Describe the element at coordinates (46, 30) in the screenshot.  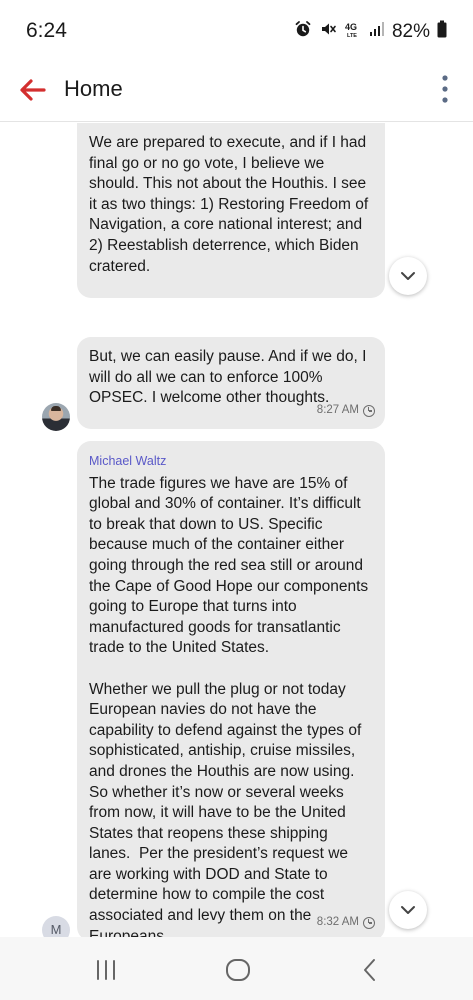
I see `status-time: 6:24` at that location.